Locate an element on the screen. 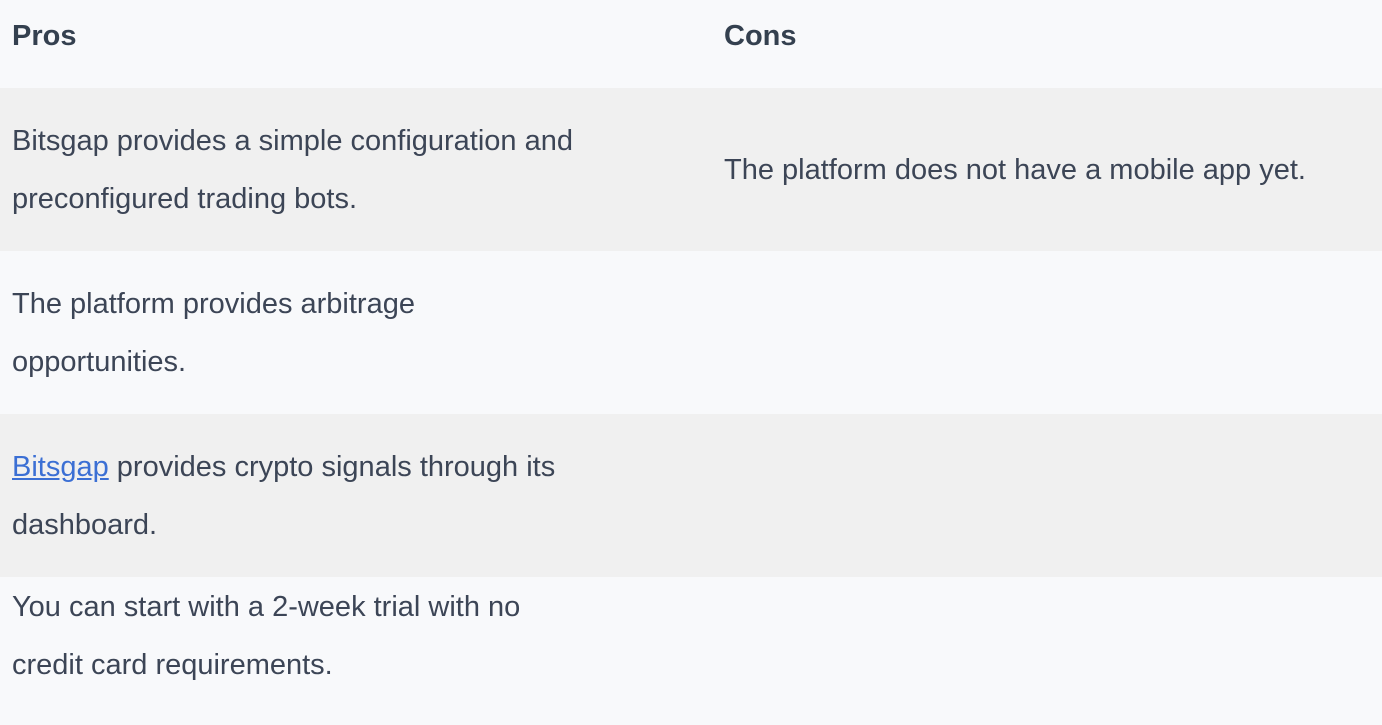 This screenshot has height=725, width=1382. cons-header: Cons is located at coordinates (1047, 44).